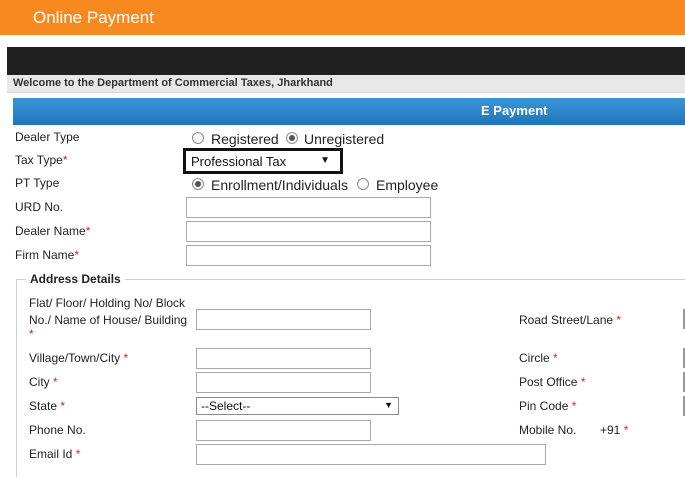 This screenshot has height=477, width=685. I want to click on phone-input, so click(283, 430).